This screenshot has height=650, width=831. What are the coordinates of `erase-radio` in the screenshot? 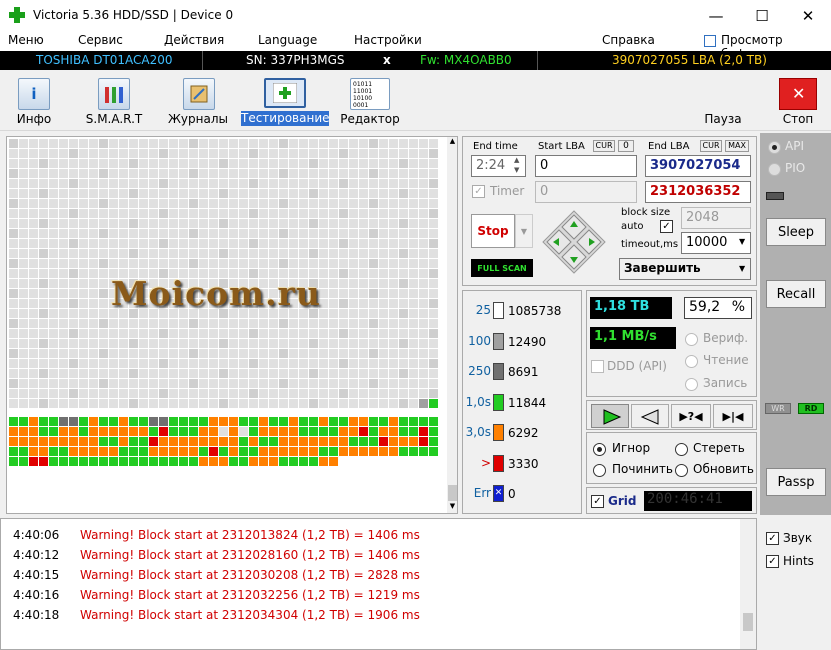 It's located at (681, 449).